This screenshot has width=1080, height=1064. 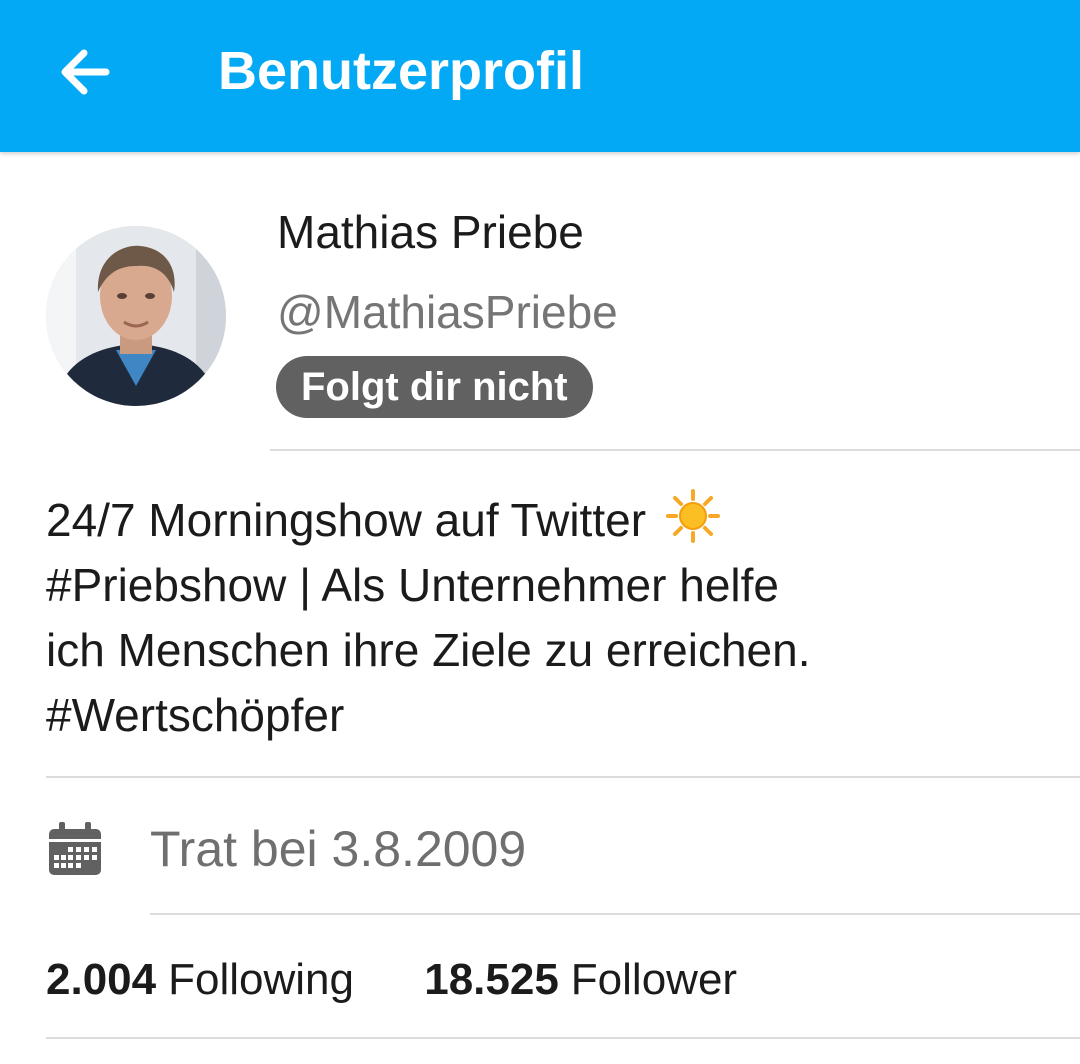 What do you see at coordinates (430, 232) in the screenshot?
I see `display-name: Mathias Priebe` at bounding box center [430, 232].